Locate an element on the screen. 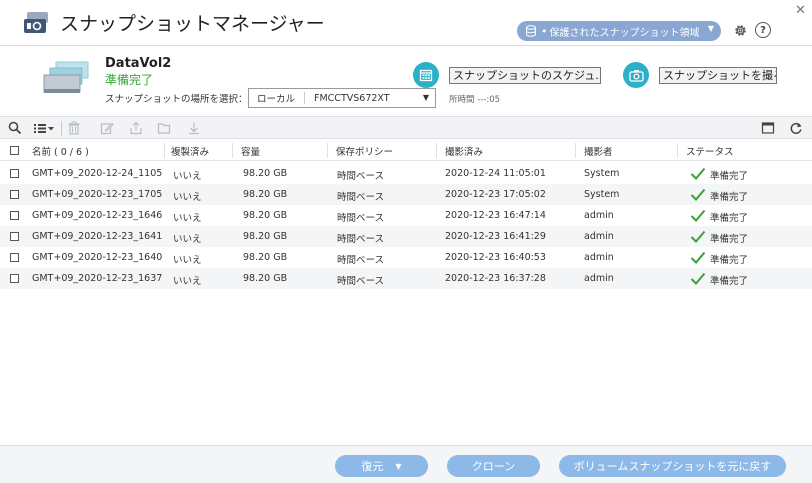  taken-value: 2020-12-23 16:47:14 is located at coordinates (495, 215).